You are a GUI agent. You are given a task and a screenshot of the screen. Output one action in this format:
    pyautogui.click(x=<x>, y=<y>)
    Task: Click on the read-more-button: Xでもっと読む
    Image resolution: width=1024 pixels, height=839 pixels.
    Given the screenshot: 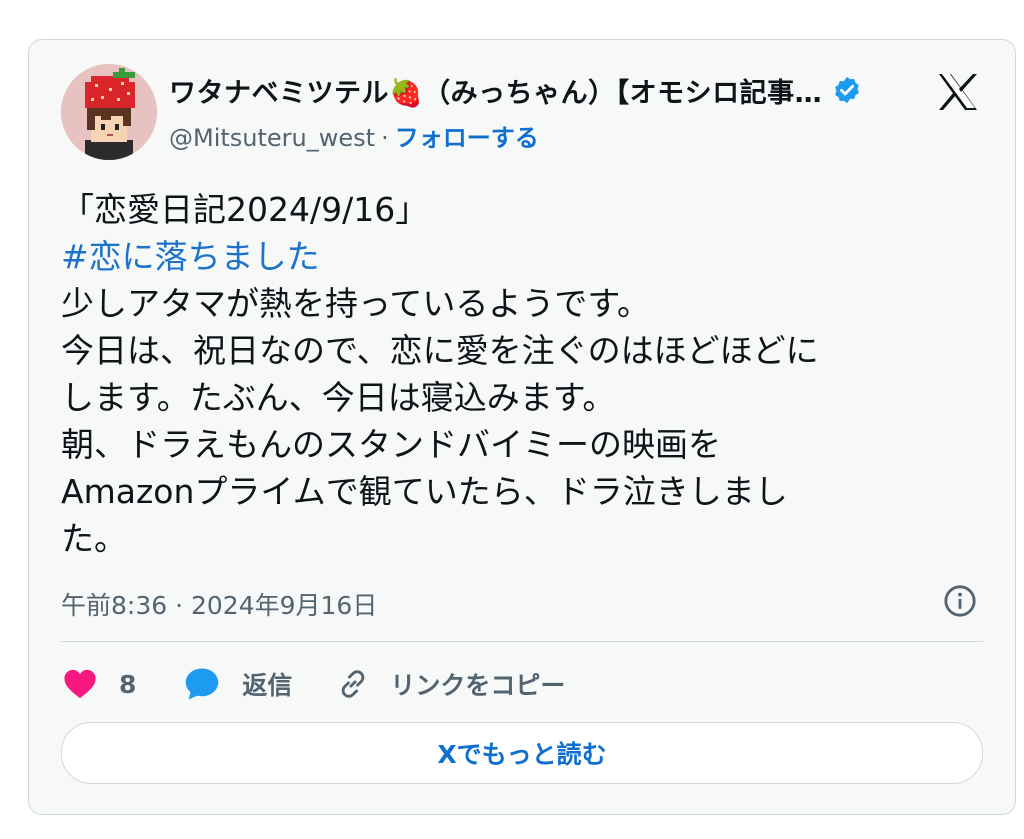 What is the action you would take?
    pyautogui.click(x=522, y=753)
    